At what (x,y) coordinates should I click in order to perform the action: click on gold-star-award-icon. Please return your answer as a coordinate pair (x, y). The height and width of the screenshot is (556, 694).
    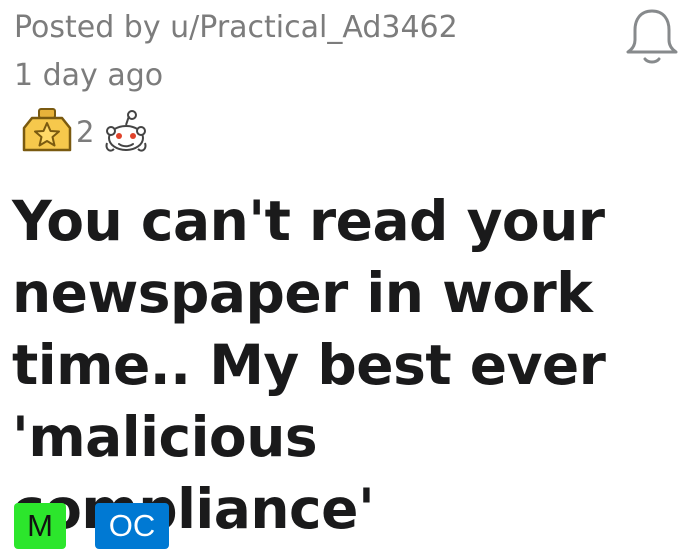
    Looking at the image, I should click on (47, 132).